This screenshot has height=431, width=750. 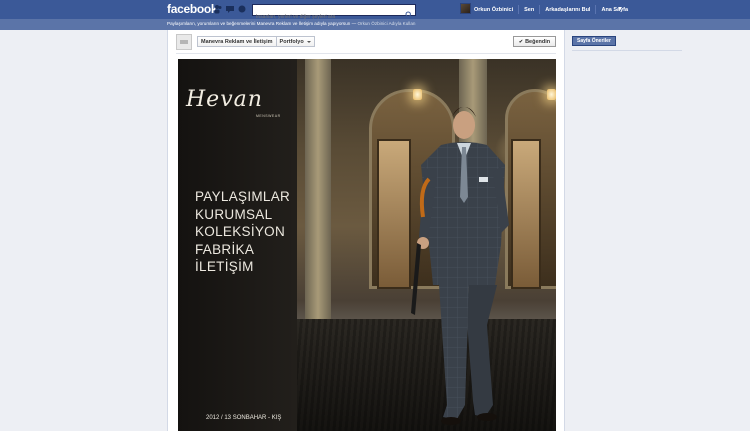 I want to click on brand-logo: Hevan, so click(x=224, y=99).